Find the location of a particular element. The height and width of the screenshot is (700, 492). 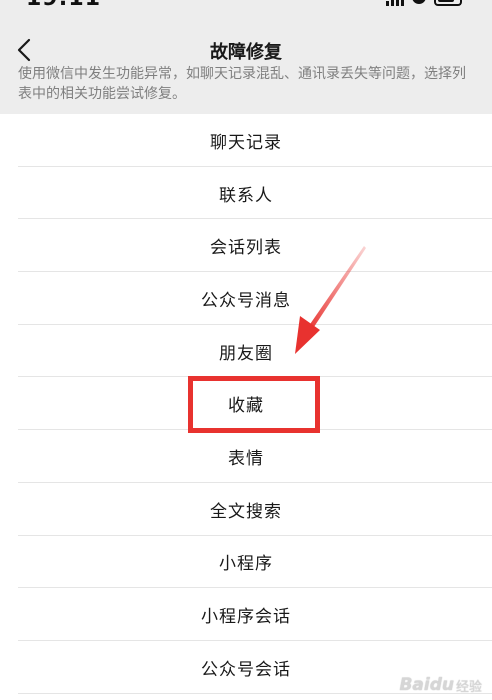

page-title: 故障修复 is located at coordinates (246, 52).